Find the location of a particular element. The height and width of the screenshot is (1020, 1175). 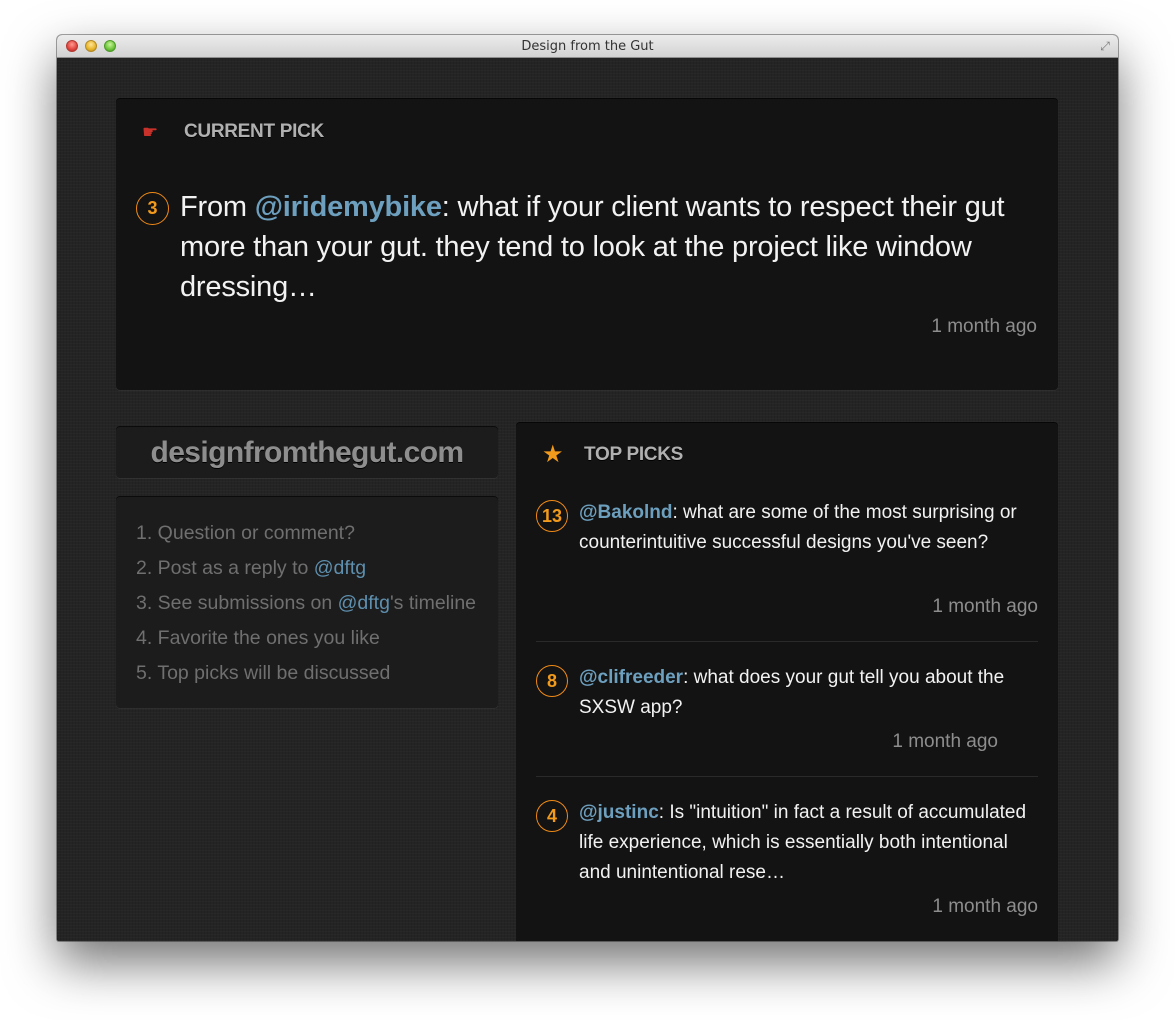

vote-count-badge: 4 is located at coordinates (552, 816).